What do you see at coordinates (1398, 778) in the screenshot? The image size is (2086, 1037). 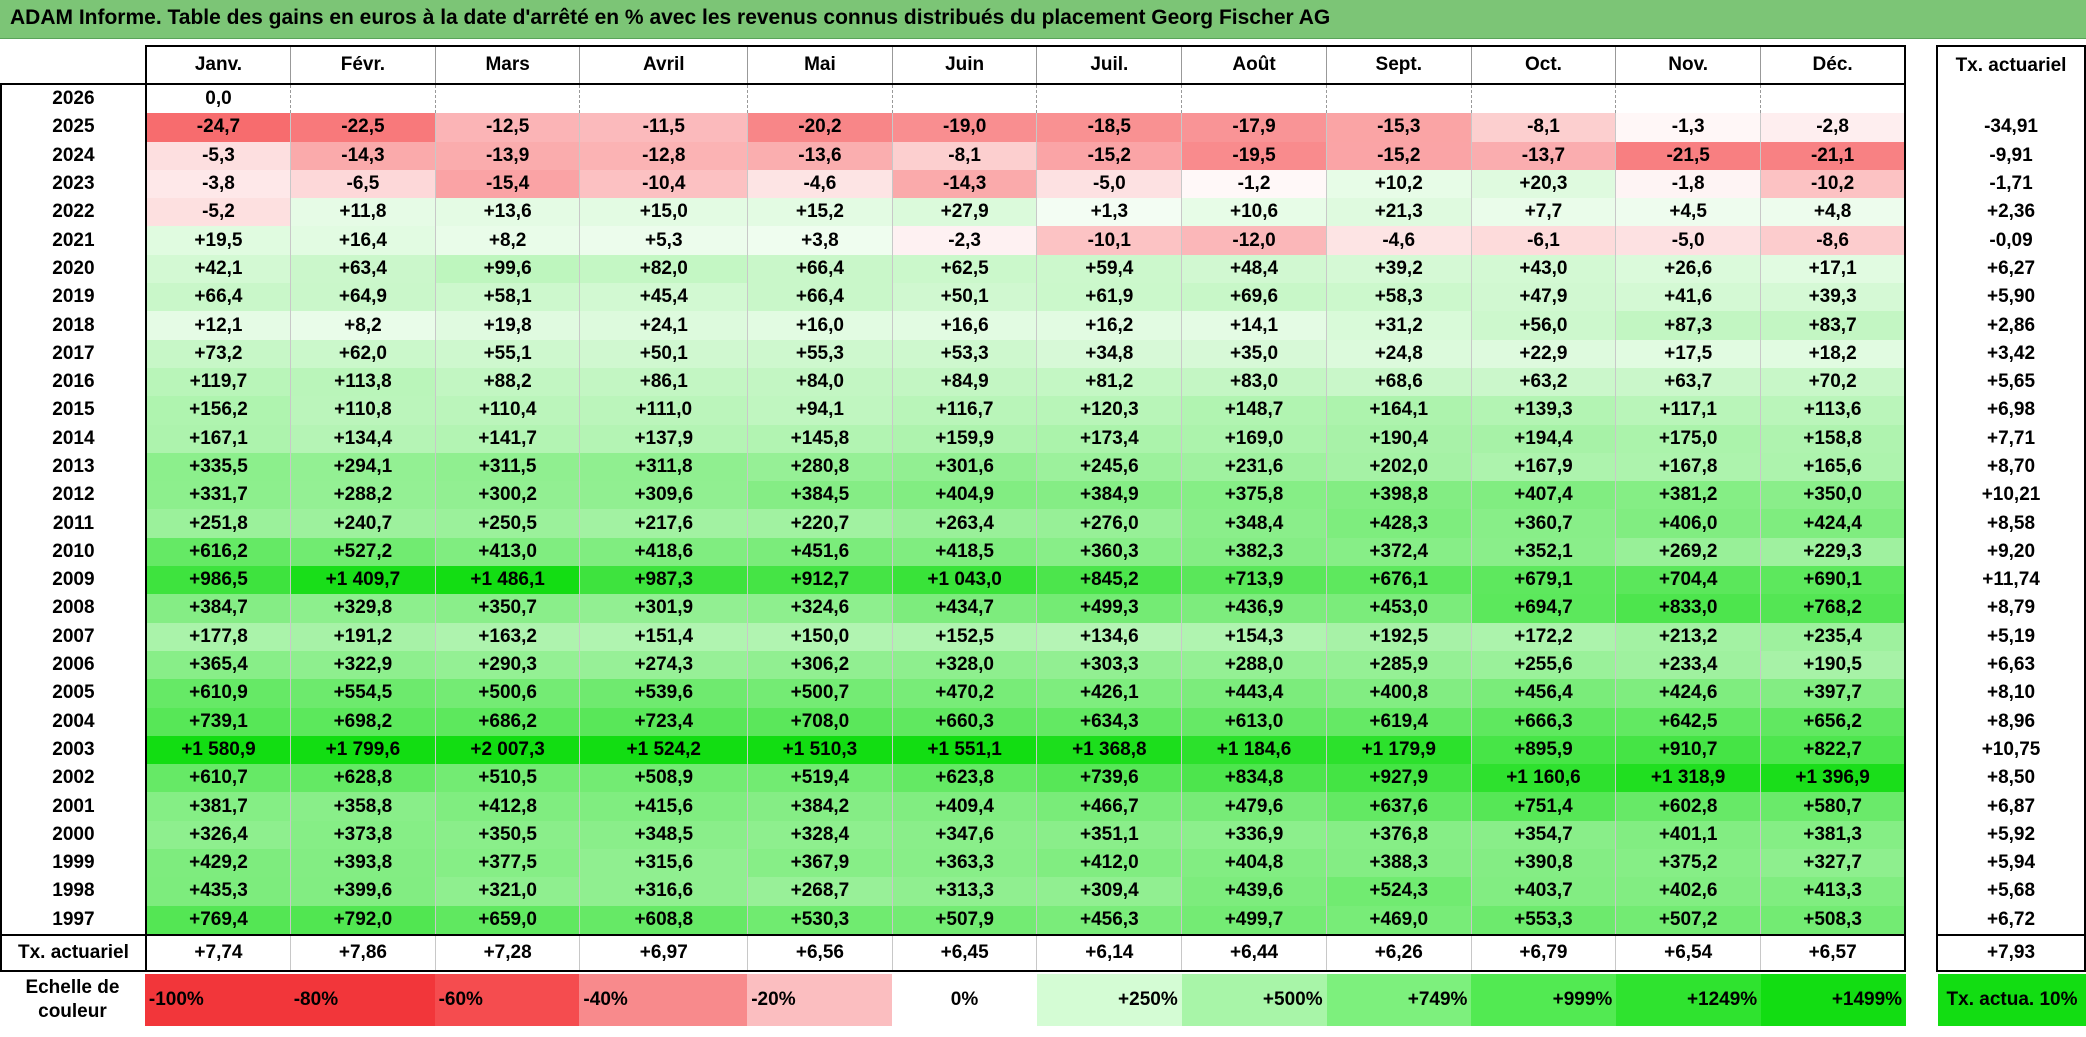 I see `value-cell: +927,9` at bounding box center [1398, 778].